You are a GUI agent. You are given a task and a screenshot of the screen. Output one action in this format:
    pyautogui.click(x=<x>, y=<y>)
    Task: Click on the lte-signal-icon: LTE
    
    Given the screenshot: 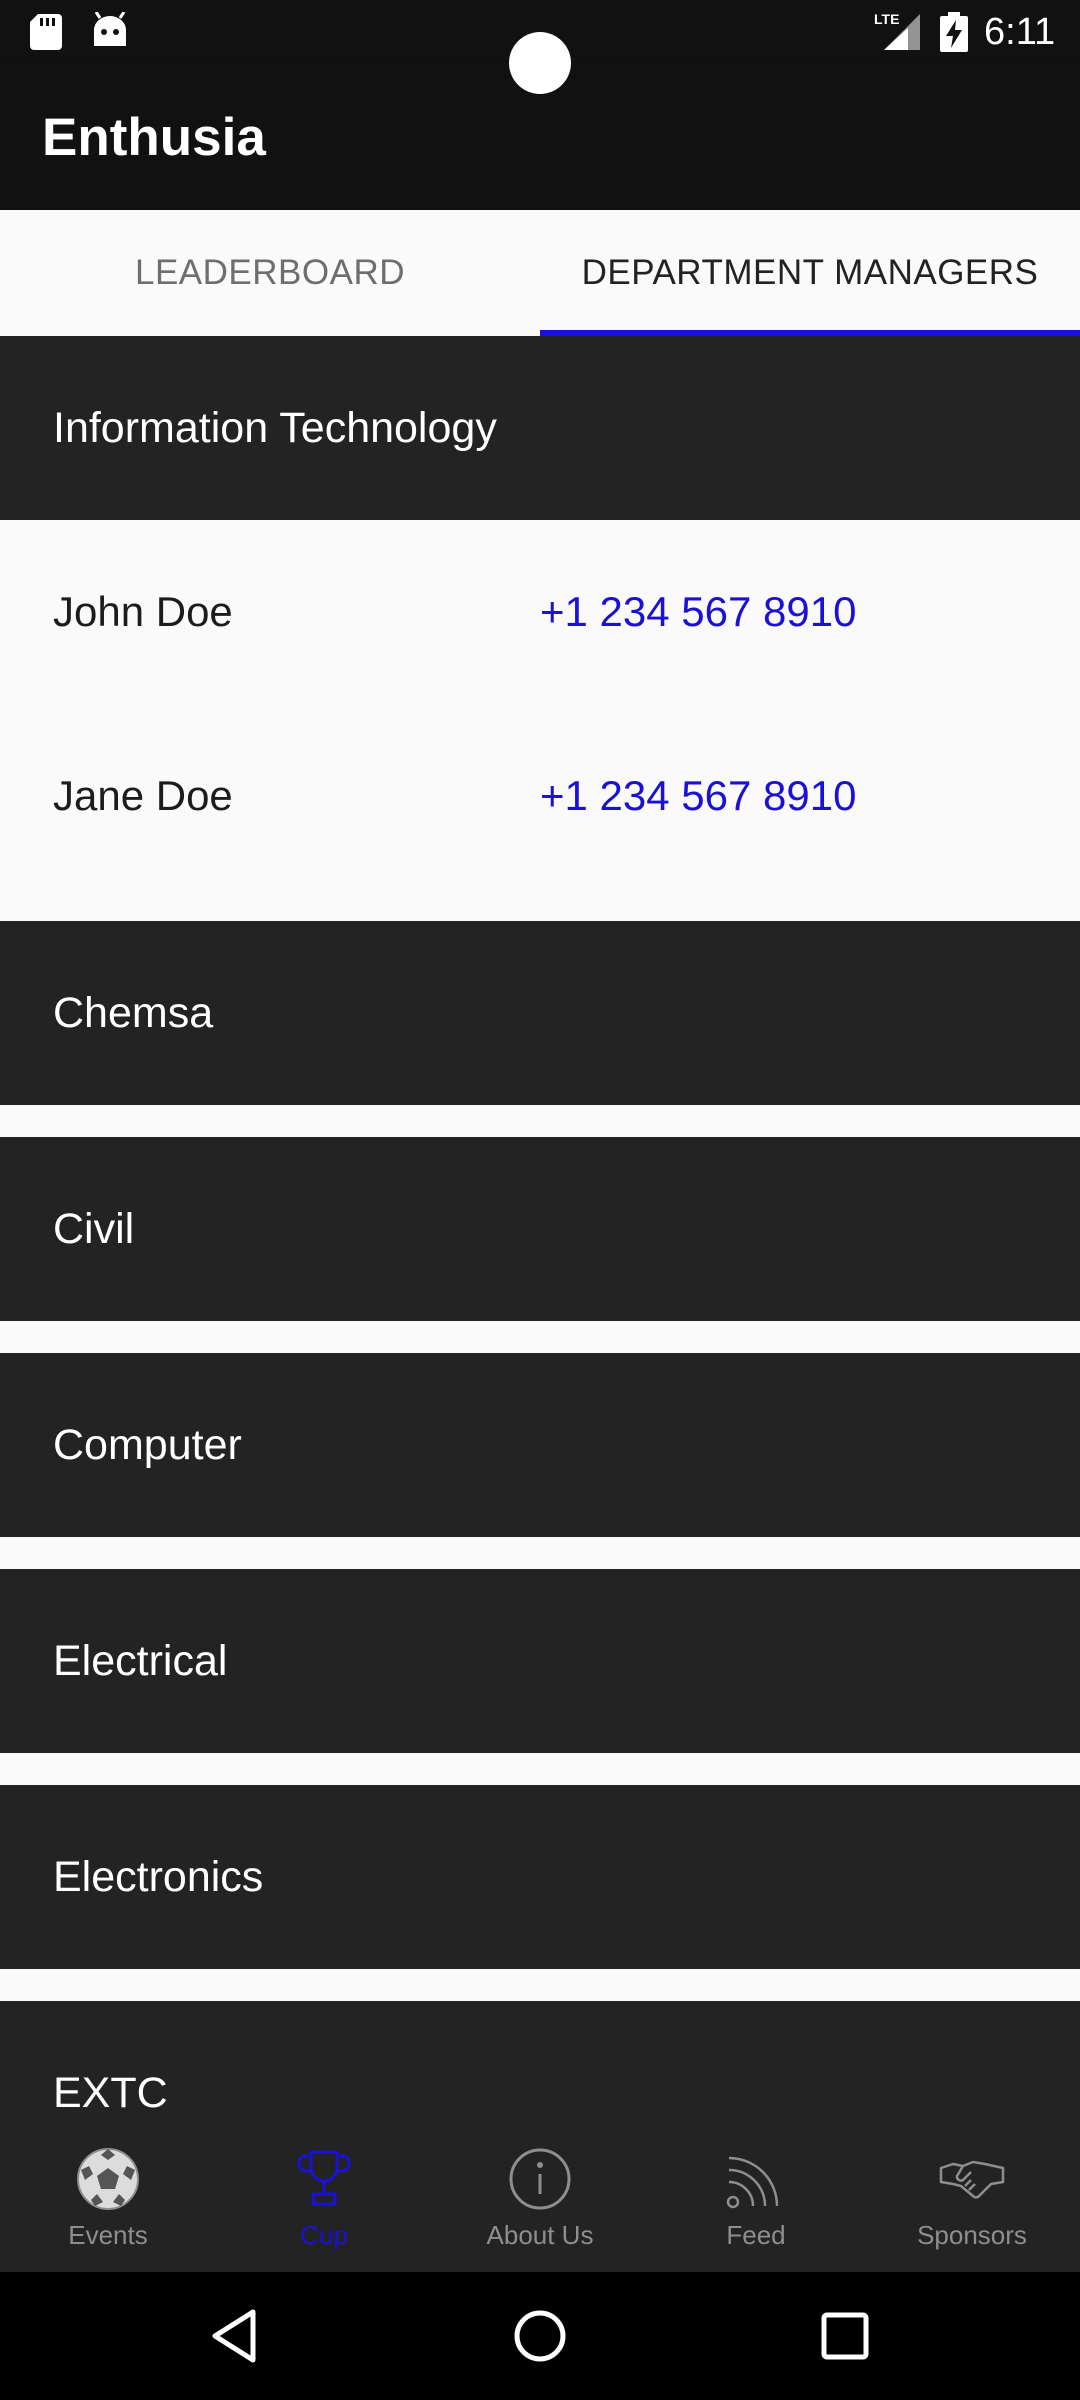 What is the action you would take?
    pyautogui.click(x=897, y=30)
    